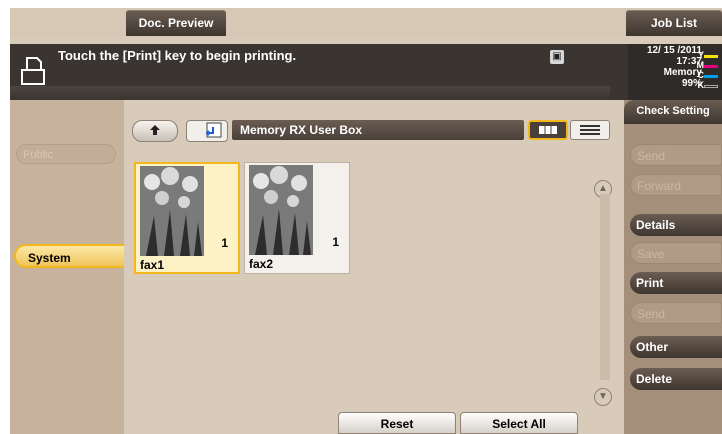  I want to click on print-button: Print, so click(676, 283).